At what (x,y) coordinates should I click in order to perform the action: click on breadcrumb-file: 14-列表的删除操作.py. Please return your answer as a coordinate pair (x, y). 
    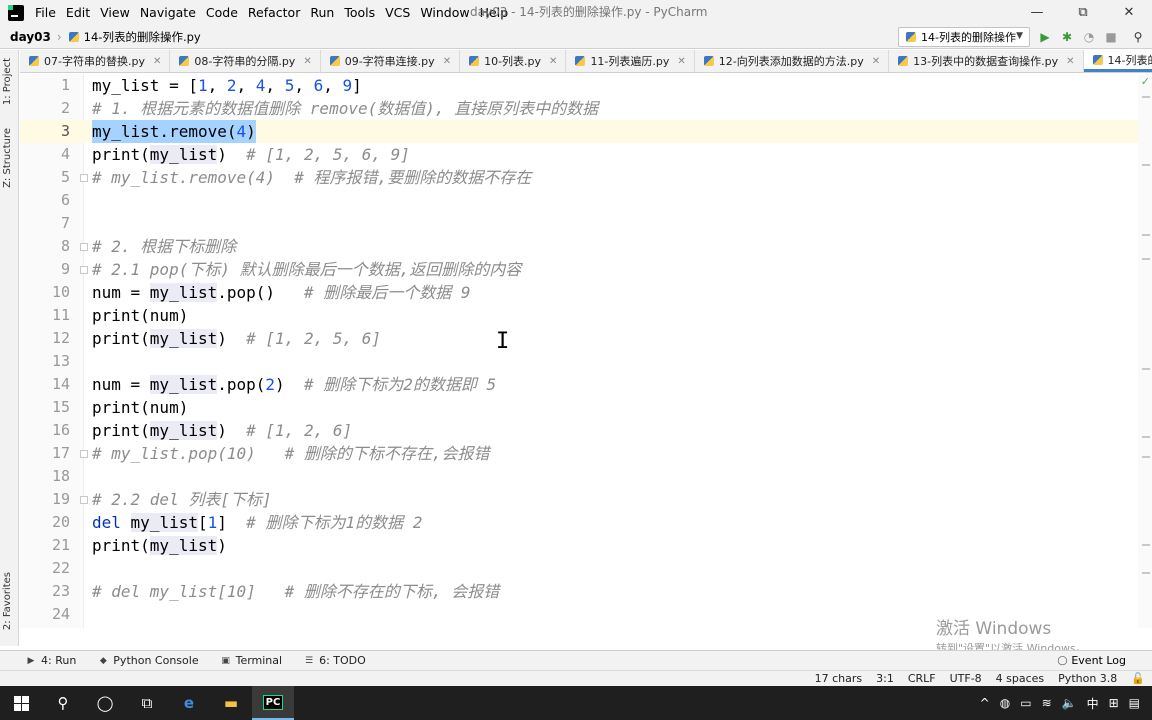
    Looking at the image, I should click on (134, 37).